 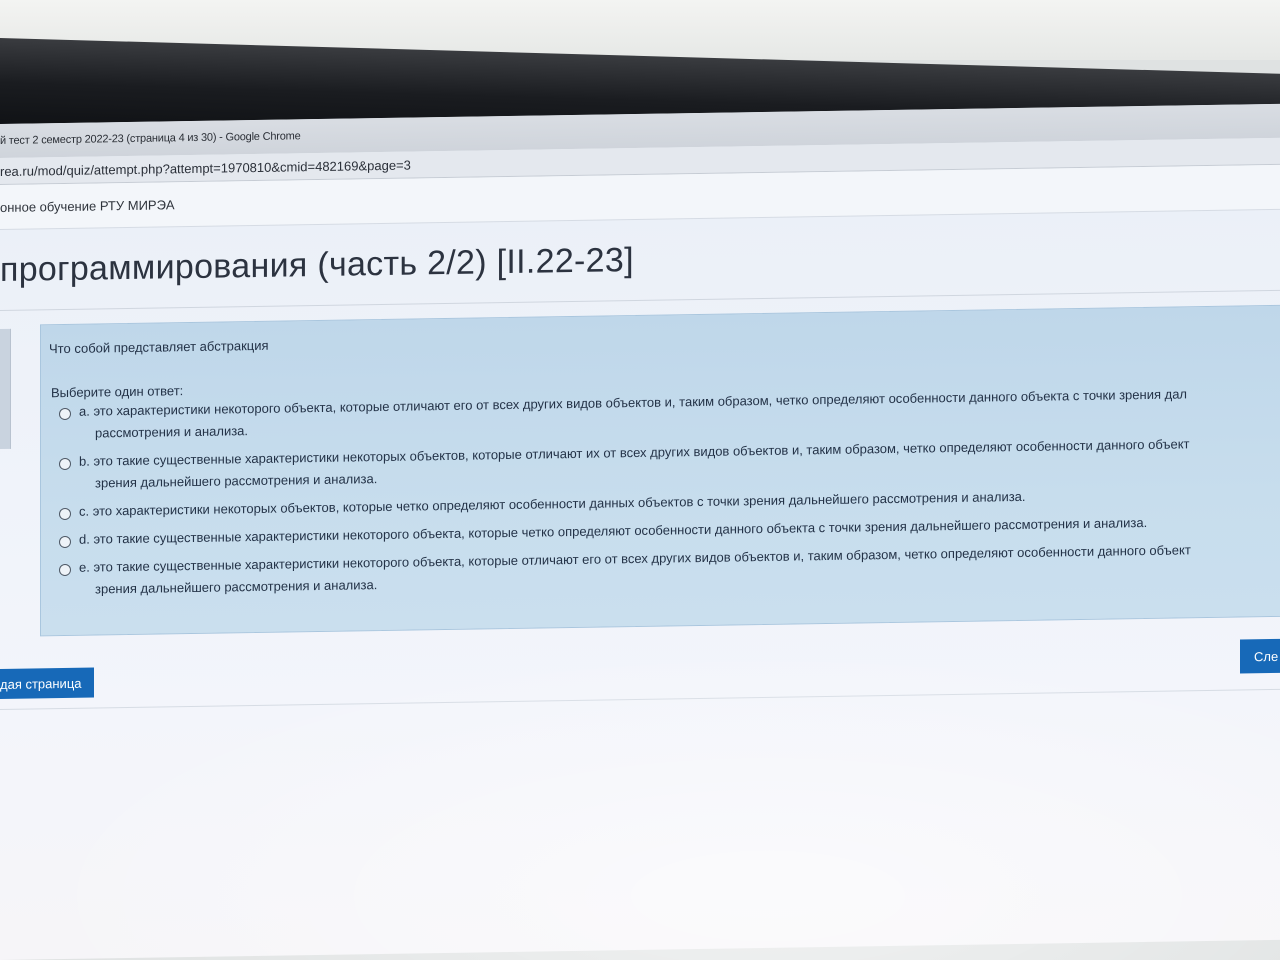 I want to click on radio-a, so click(x=65, y=414).